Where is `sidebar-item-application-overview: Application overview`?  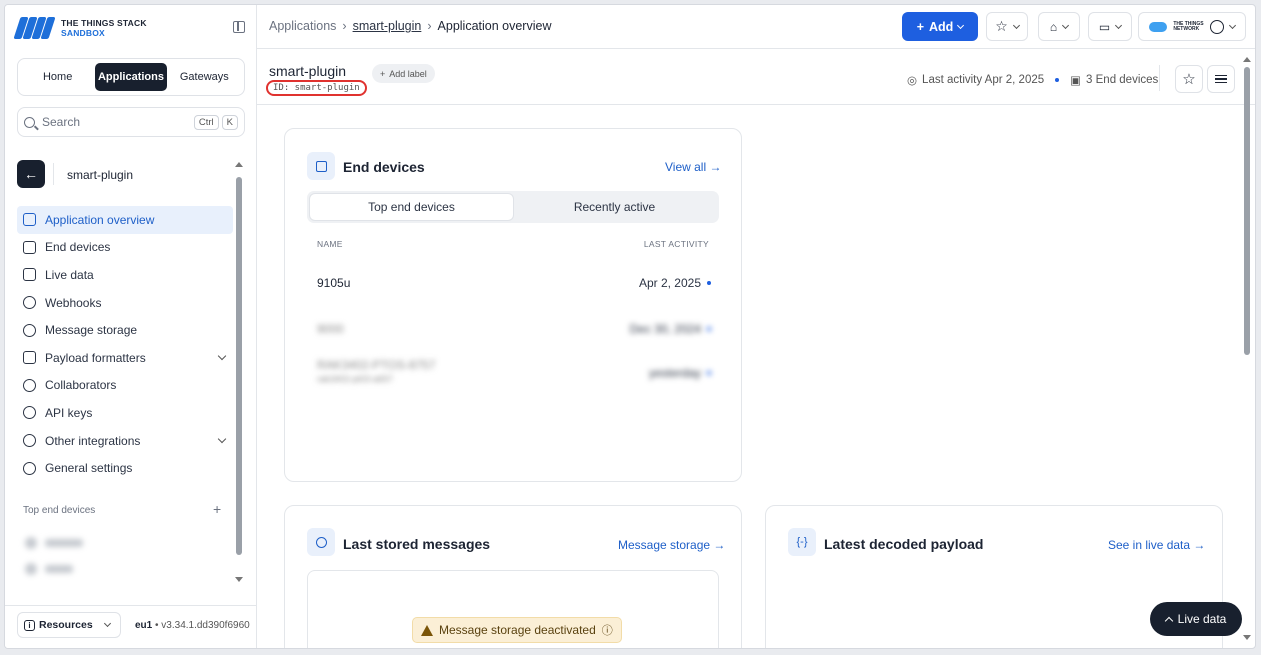
sidebar-item-application-overview: Application overview is located at coordinates (125, 220).